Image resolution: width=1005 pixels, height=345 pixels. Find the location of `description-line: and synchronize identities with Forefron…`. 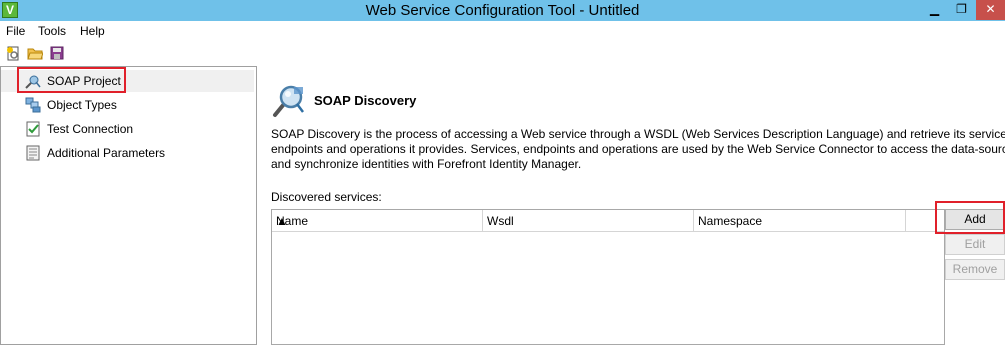

description-line: and synchronize identities with Forefron… is located at coordinates (426, 164).